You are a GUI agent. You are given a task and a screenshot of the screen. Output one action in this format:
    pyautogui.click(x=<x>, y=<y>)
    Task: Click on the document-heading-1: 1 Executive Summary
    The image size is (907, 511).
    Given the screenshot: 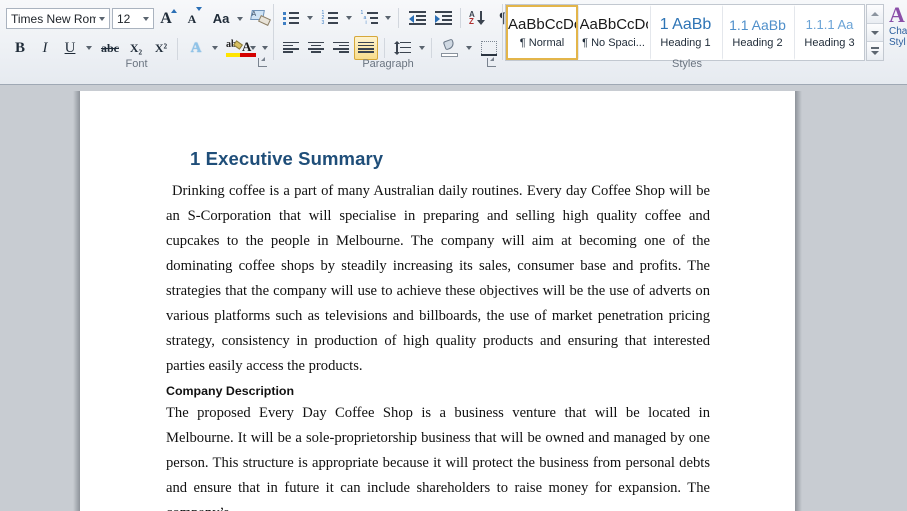 What is the action you would take?
    pyautogui.click(x=287, y=158)
    